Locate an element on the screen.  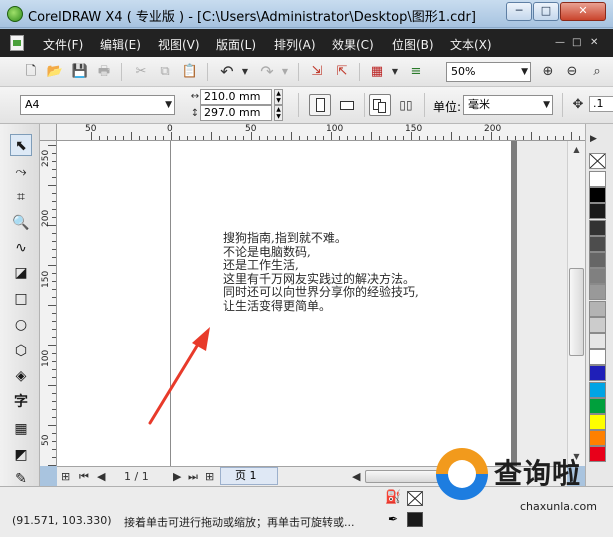
zoom-tool-icon: 🔍 is located at coordinates (21, 223).